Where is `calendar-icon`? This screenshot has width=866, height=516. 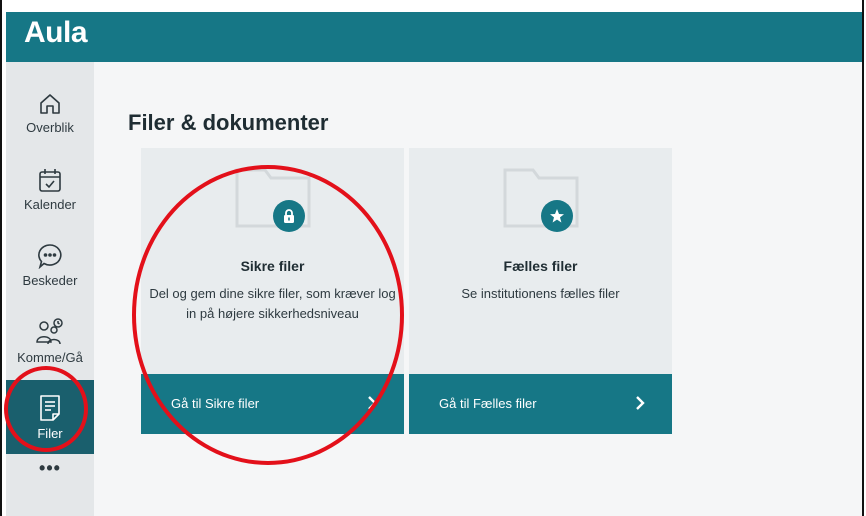 calendar-icon is located at coordinates (50, 180).